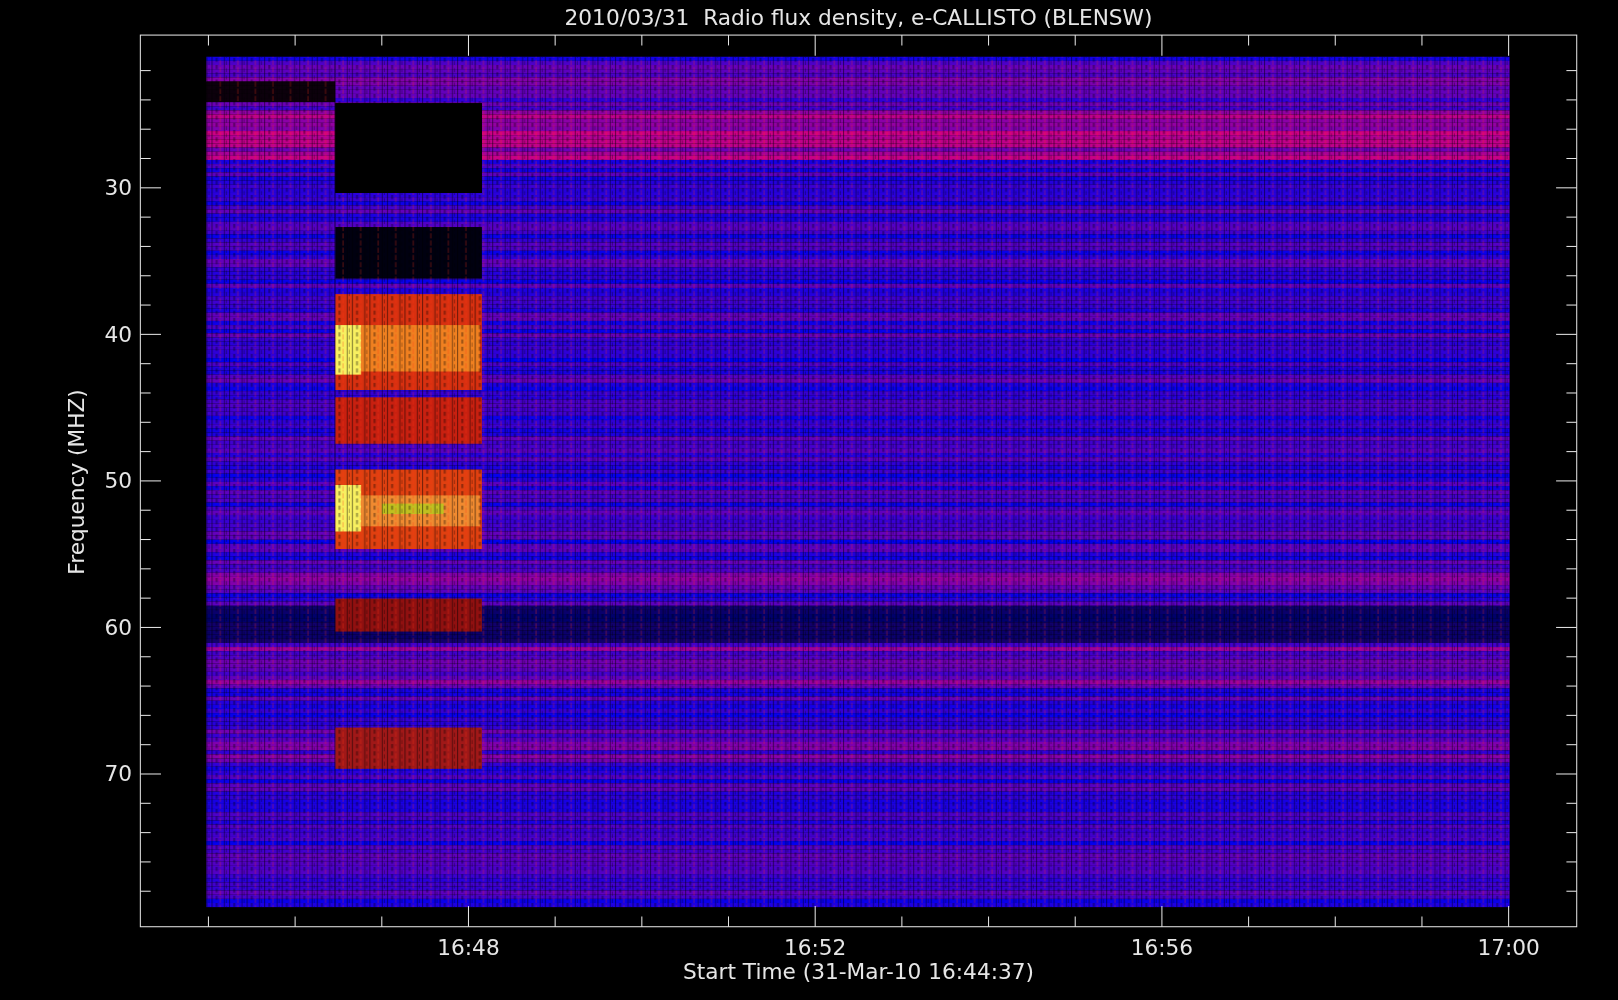 Image resolution: width=1618 pixels, height=1000 pixels. What do you see at coordinates (468, 947) in the screenshot?
I see `x-tick-label: 16:48` at bounding box center [468, 947].